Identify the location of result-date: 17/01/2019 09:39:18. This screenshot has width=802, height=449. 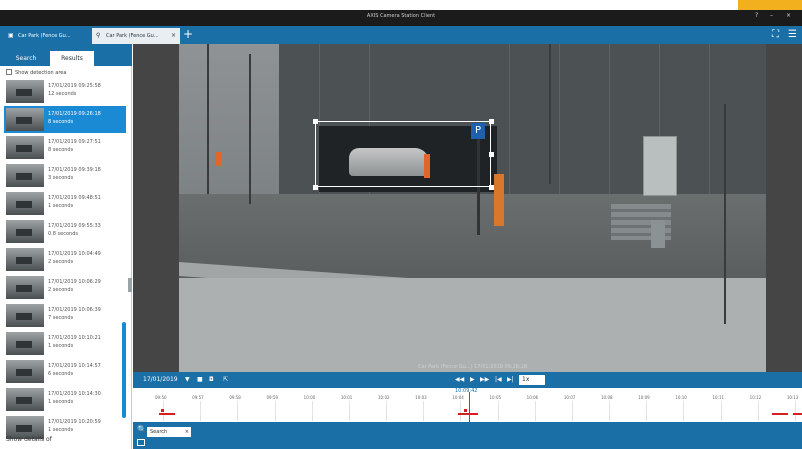
(74, 170).